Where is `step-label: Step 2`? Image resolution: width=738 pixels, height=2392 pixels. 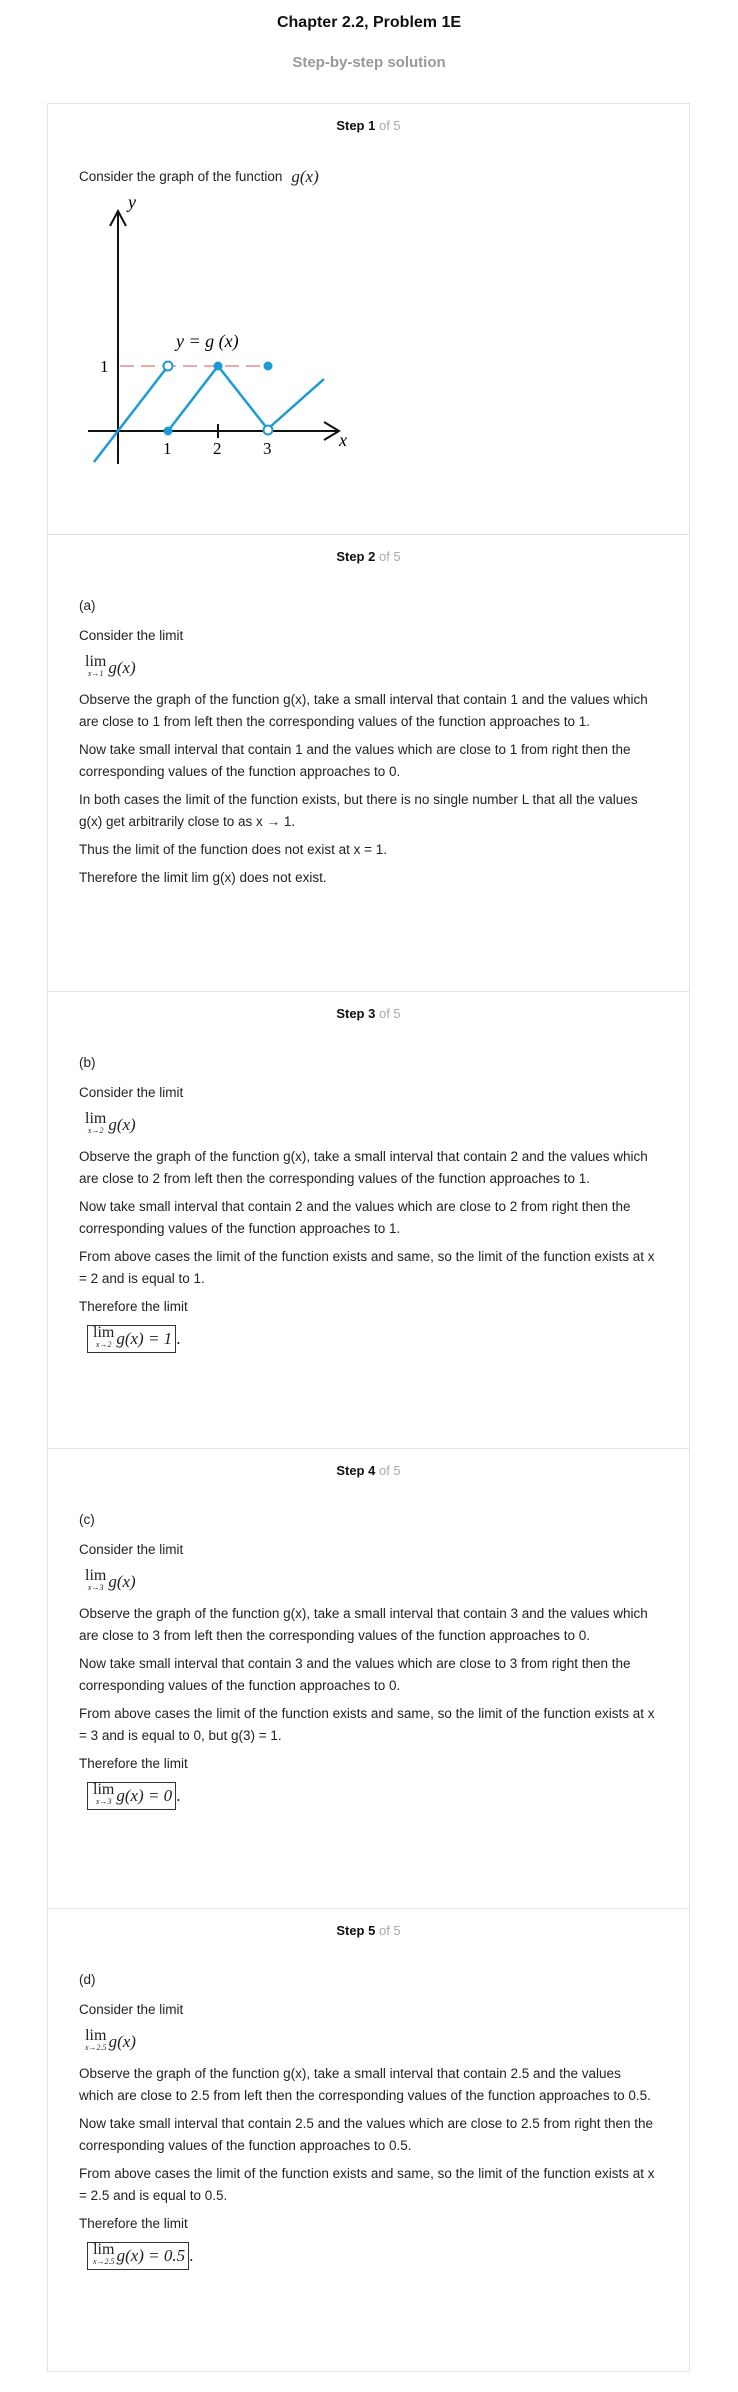
step-label: Step 2 is located at coordinates (356, 556).